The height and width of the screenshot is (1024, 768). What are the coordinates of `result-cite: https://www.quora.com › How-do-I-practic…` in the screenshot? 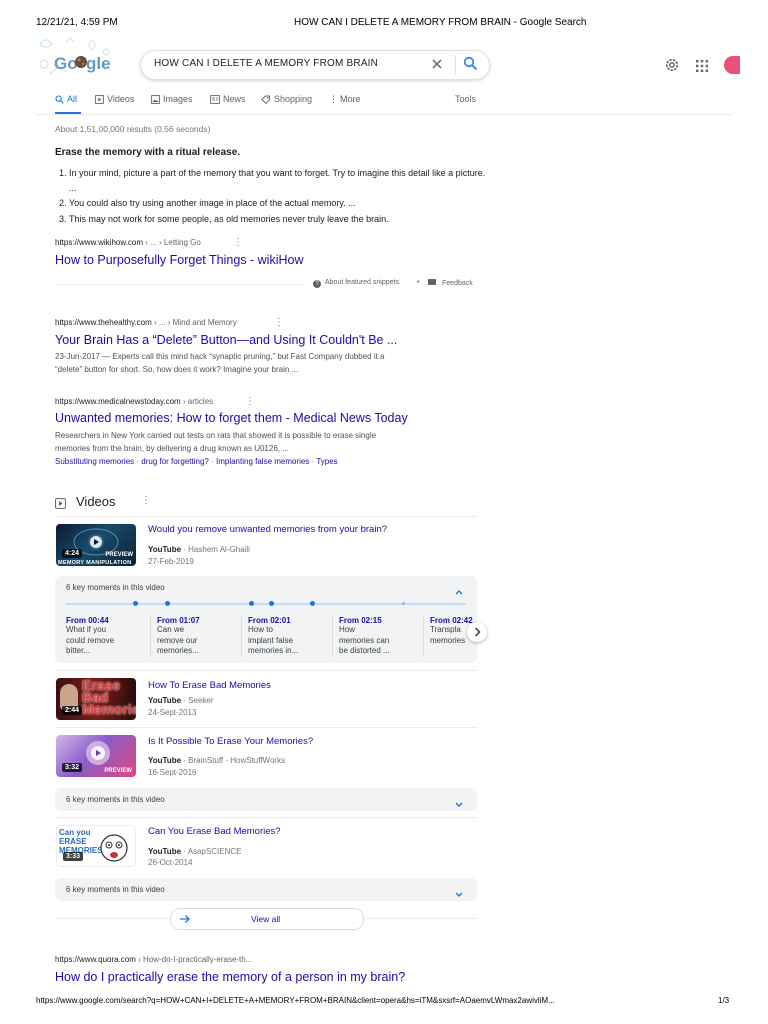 It's located at (153, 959).